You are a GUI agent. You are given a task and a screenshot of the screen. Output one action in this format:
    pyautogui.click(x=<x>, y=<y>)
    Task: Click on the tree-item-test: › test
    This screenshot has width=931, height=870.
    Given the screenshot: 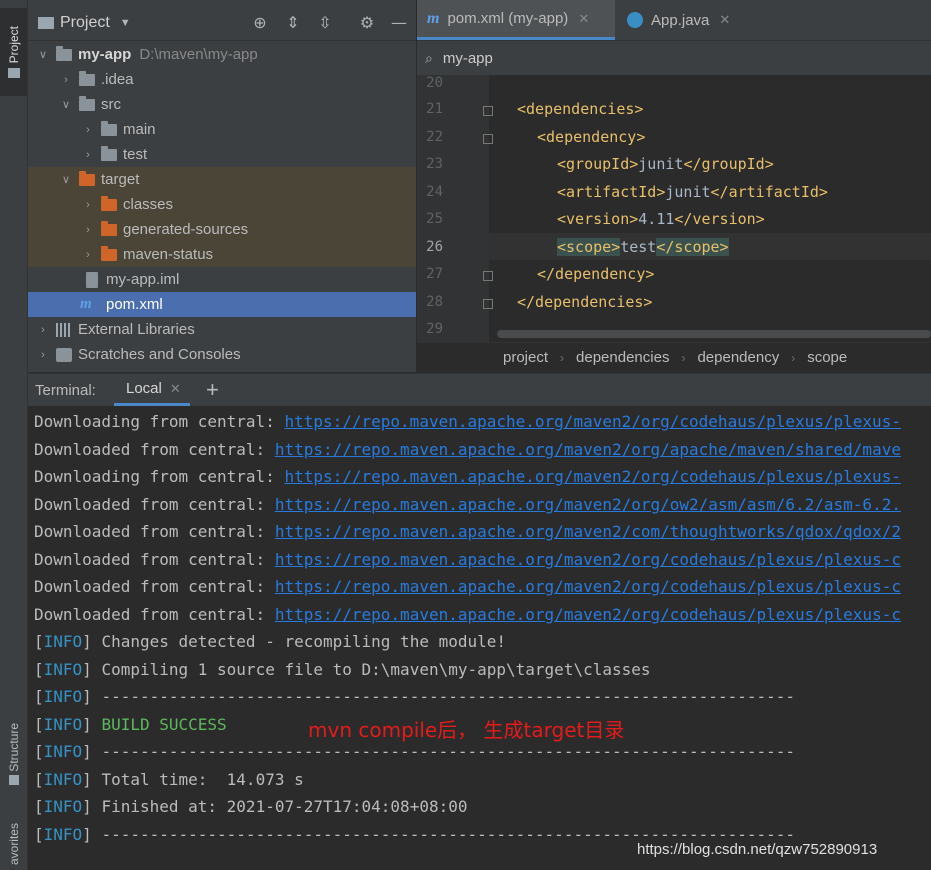 What is the action you would take?
    pyautogui.click(x=222, y=154)
    